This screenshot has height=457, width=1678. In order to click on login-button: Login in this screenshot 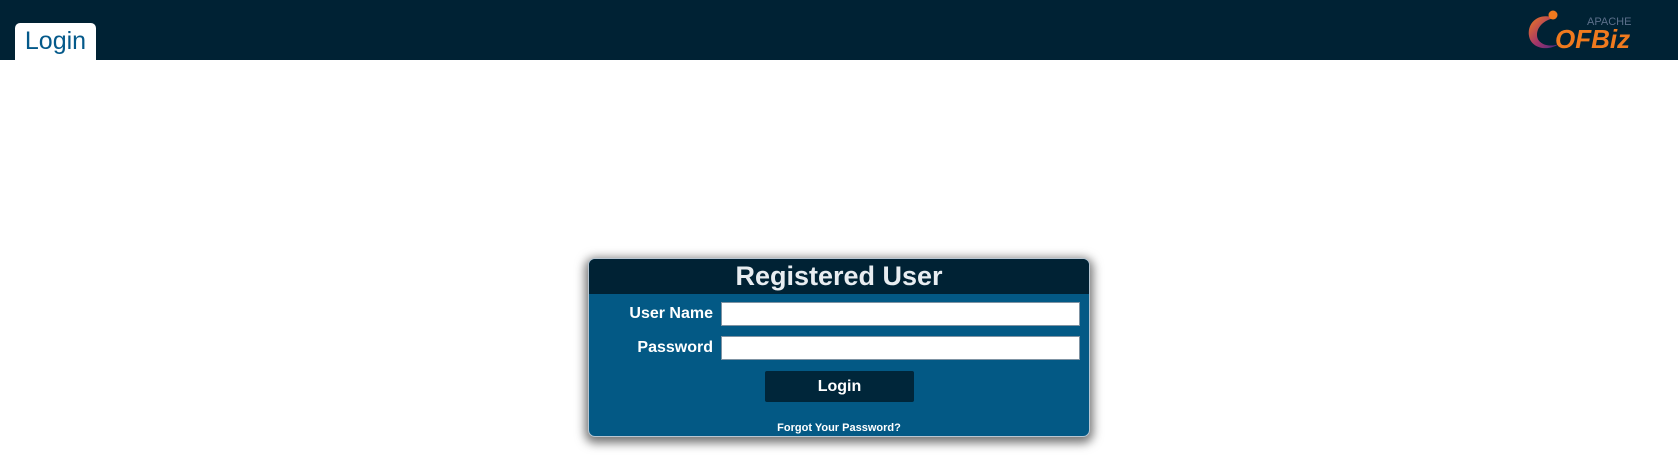, I will do `click(839, 386)`.